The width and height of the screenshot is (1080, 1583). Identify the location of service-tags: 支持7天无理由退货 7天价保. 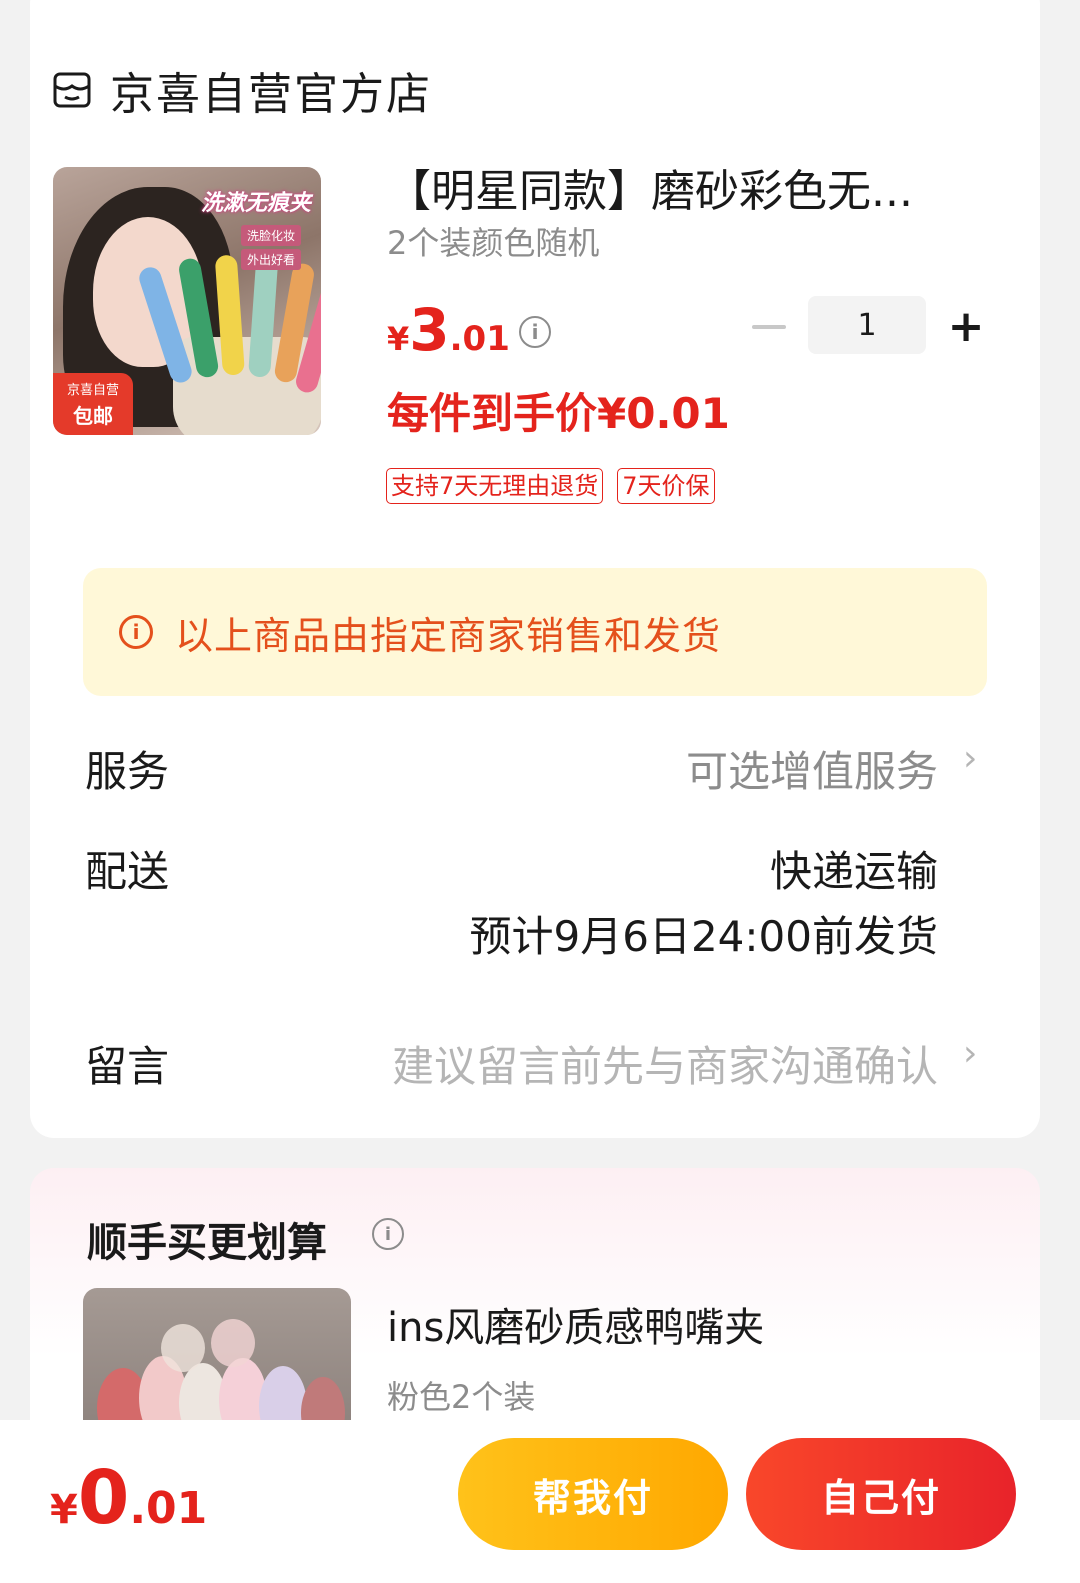
(550, 486).